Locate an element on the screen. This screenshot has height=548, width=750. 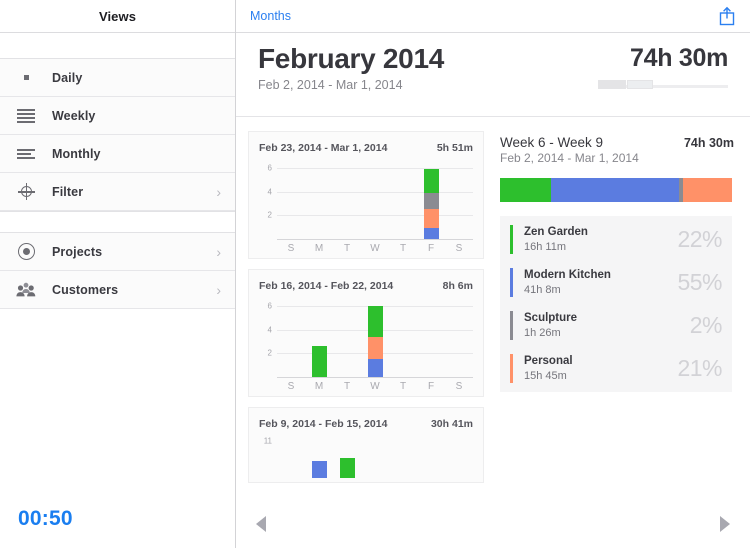
top-bar: Months is located at coordinates (493, 16).